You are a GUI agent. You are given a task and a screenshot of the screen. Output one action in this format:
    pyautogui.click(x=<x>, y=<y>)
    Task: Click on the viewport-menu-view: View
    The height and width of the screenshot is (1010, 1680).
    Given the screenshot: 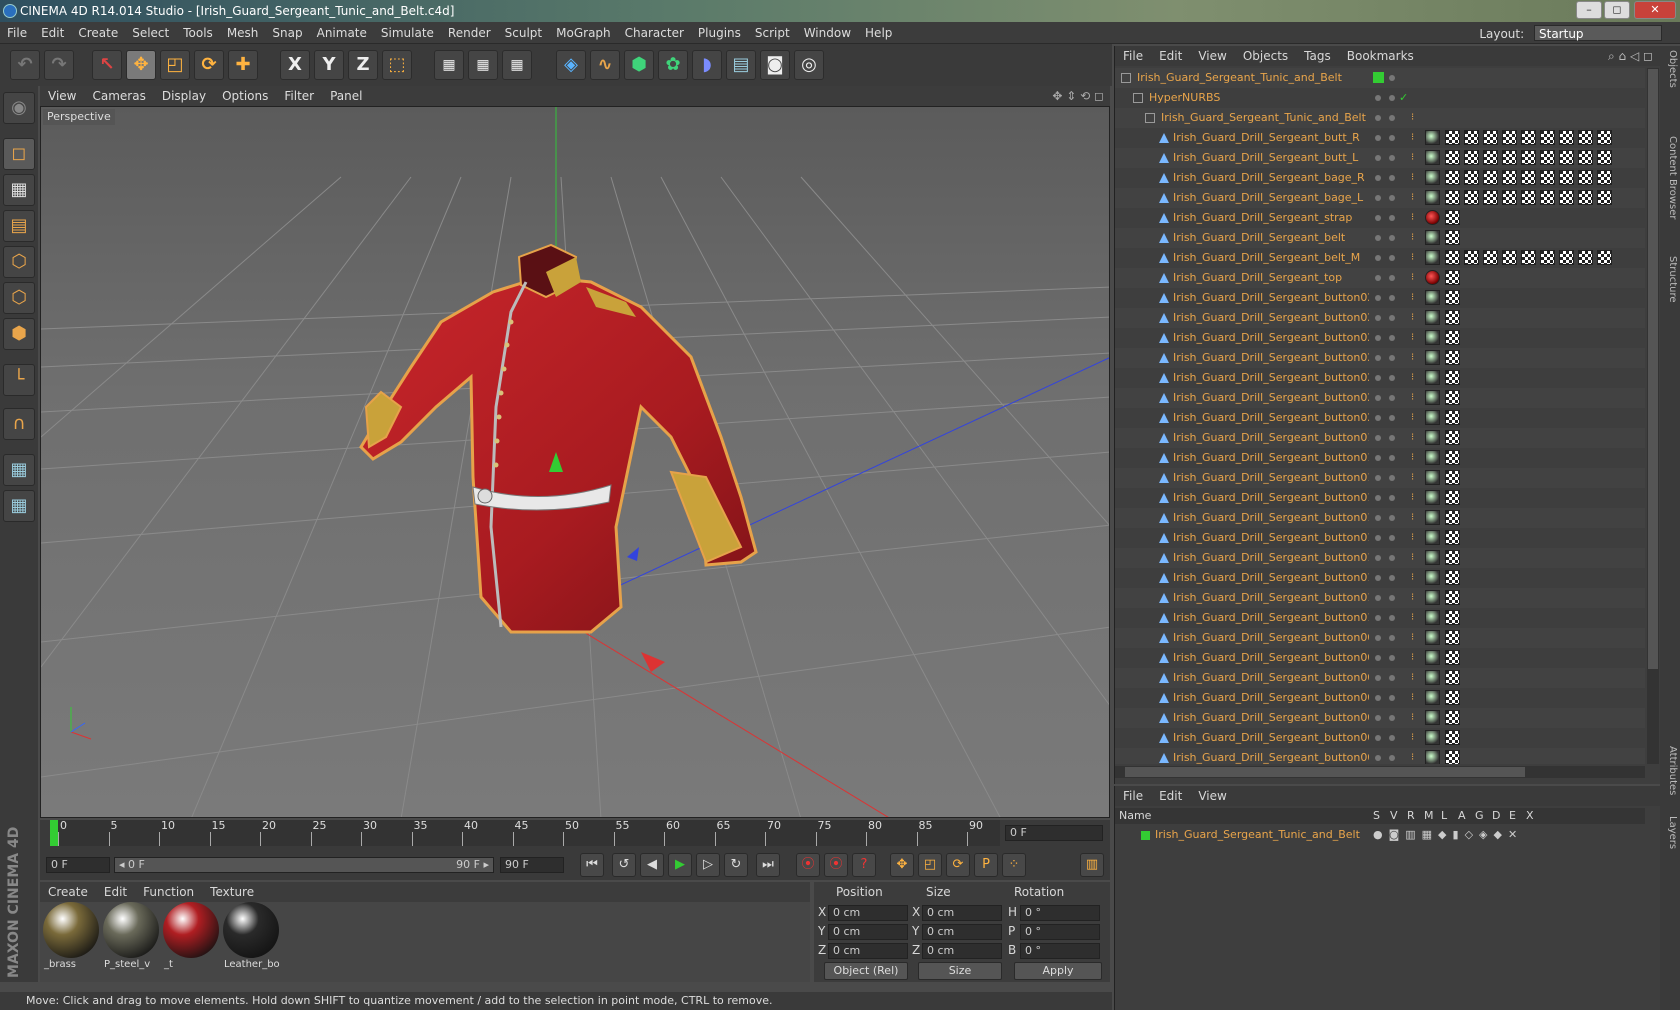 What is the action you would take?
    pyautogui.click(x=62, y=96)
    